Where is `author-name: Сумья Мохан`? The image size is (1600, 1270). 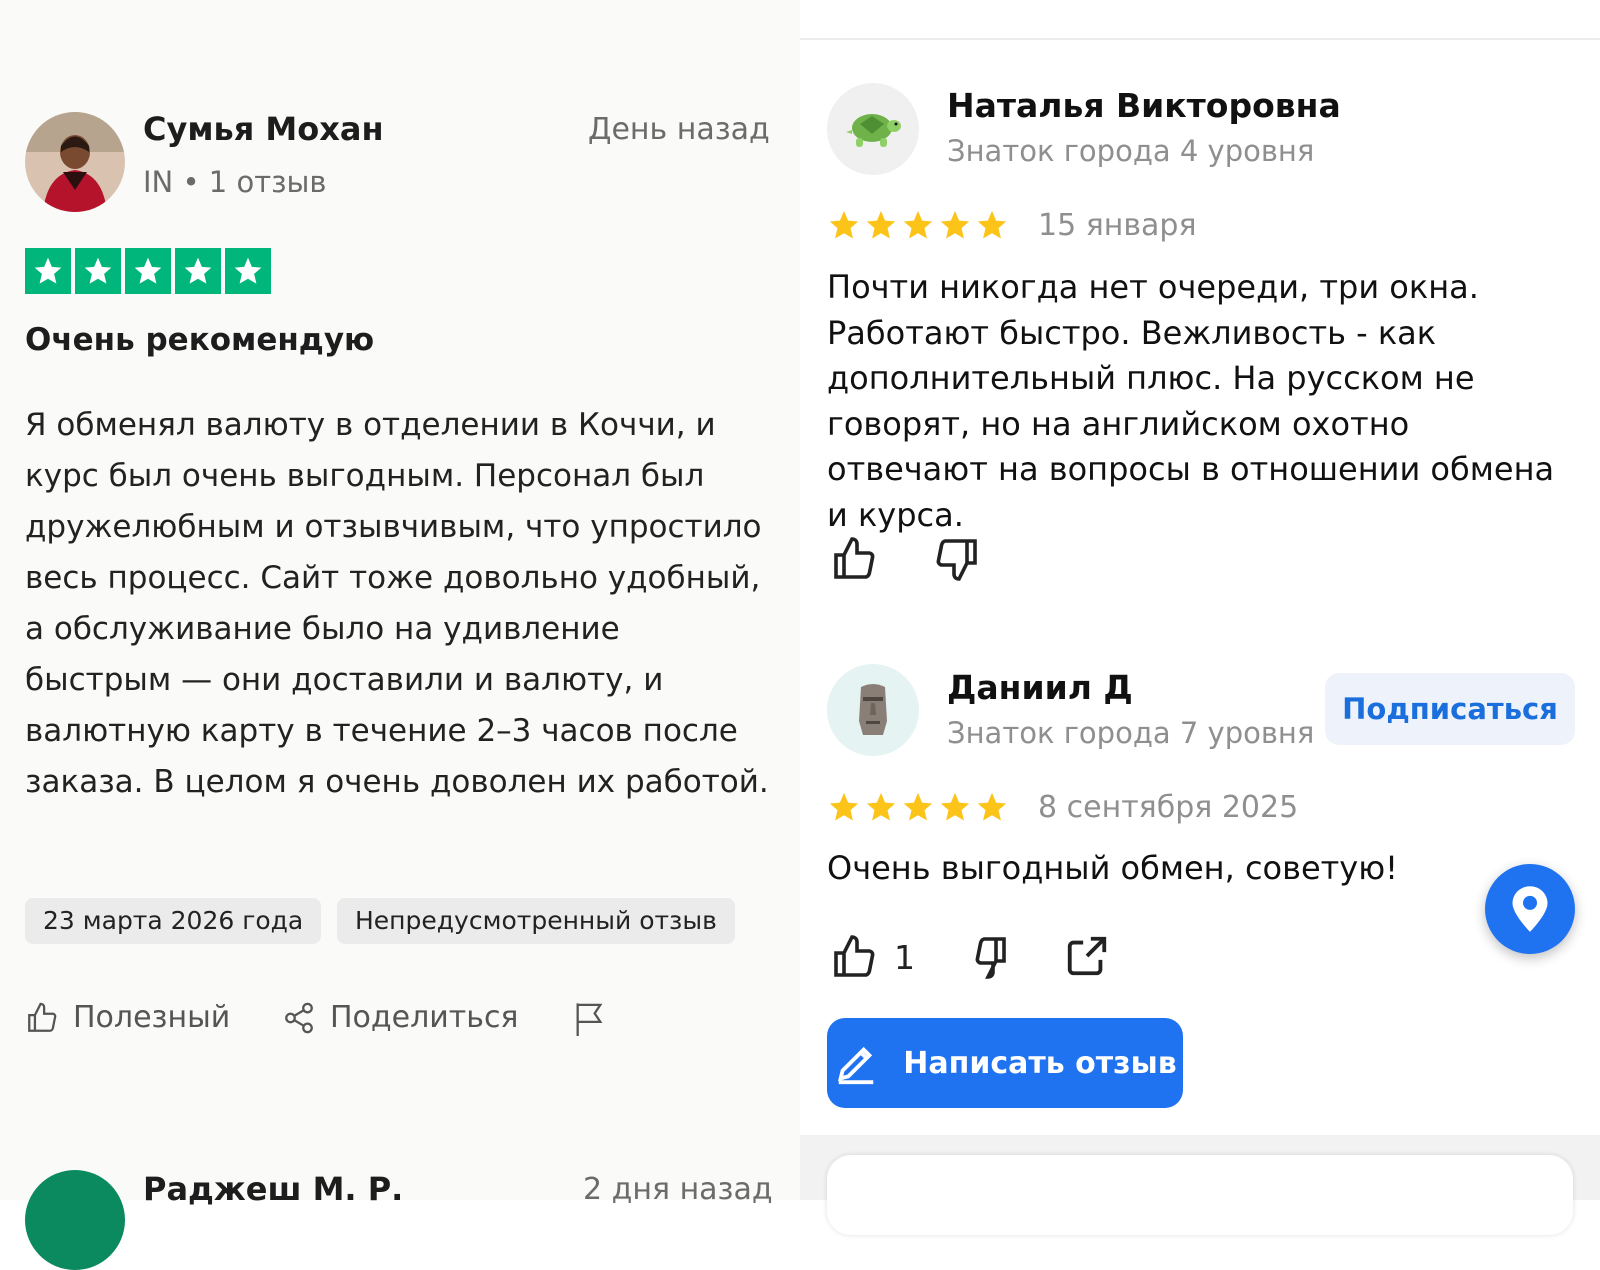
author-name: Сумья Мохан is located at coordinates (263, 129).